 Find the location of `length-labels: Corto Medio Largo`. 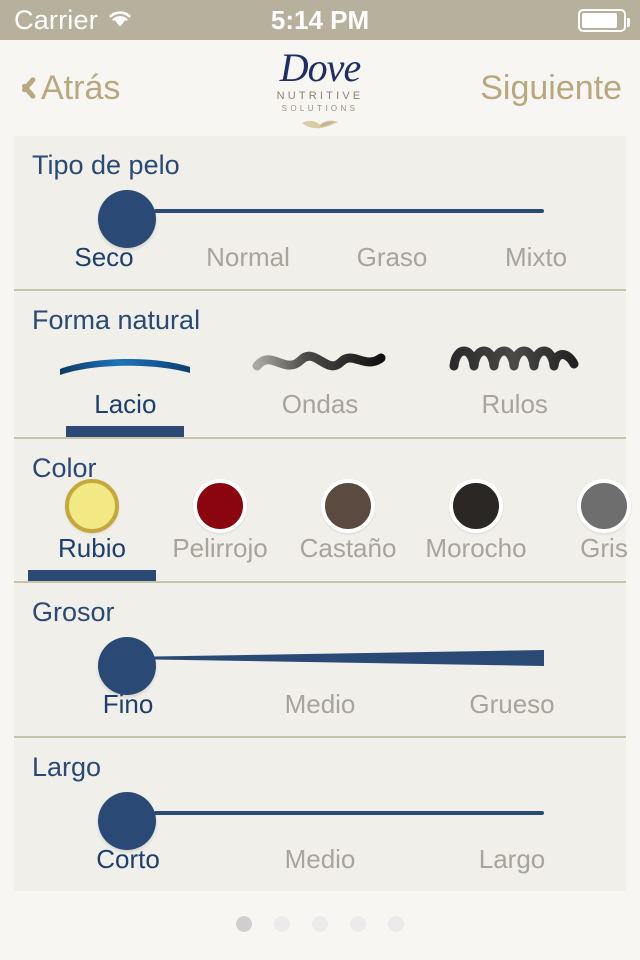

length-labels: Corto Medio Largo is located at coordinates (320, 867).